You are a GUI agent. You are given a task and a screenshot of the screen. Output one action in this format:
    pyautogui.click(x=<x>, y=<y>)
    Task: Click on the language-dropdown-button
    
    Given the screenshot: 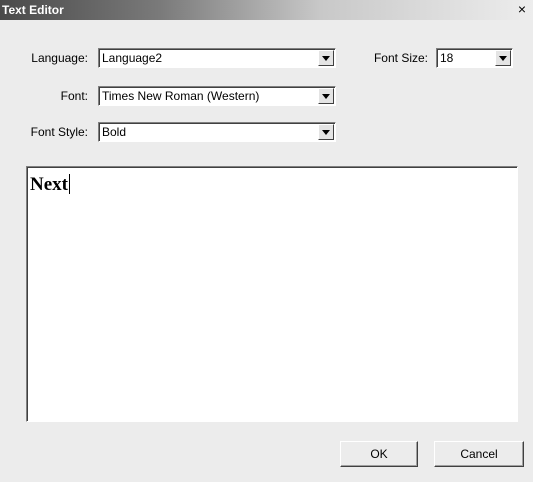 What is the action you would take?
    pyautogui.click(x=326, y=58)
    